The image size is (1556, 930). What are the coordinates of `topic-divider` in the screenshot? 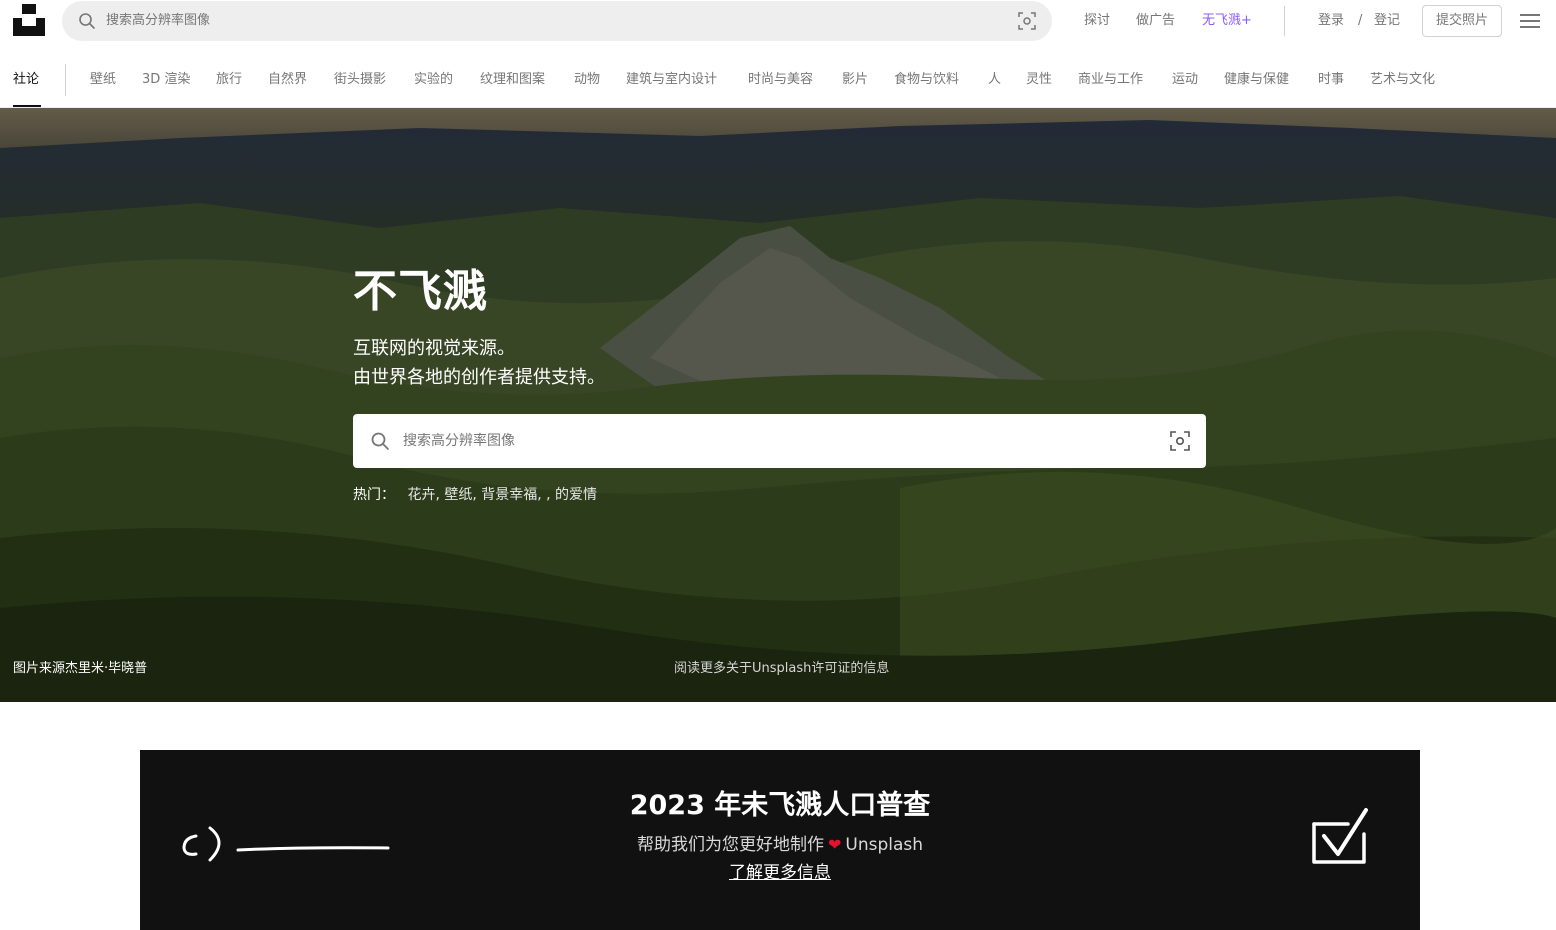 It's located at (65, 80).